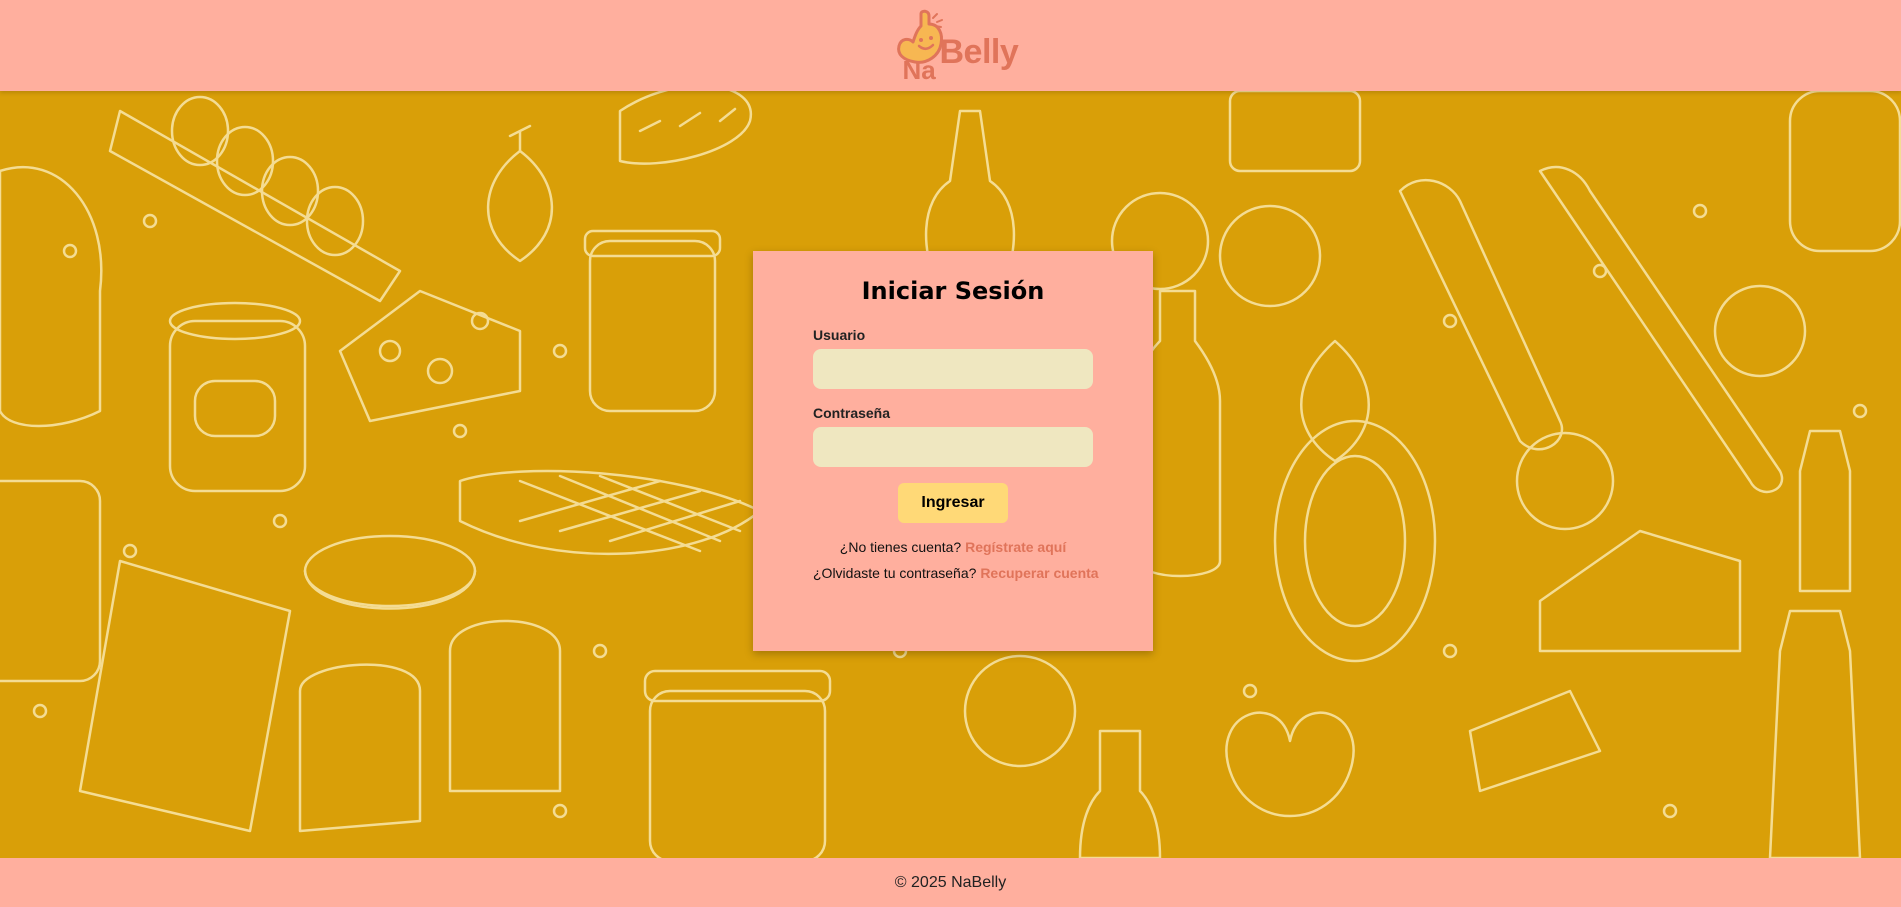 This screenshot has height=907, width=1901. Describe the element at coordinates (979, 51) in the screenshot. I see `logo-text-belly: Belly` at that location.